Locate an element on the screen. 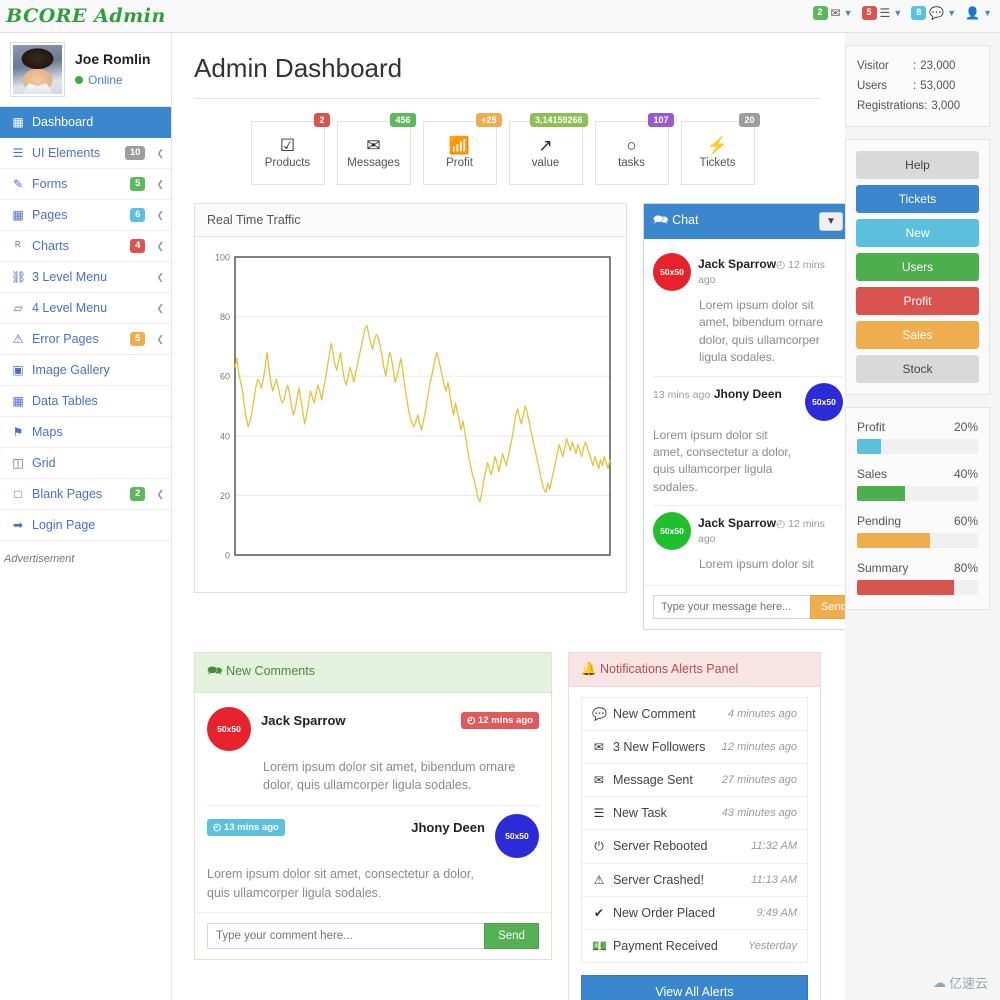  stat-tile-profit: +25 📶 Profit is located at coordinates (462, 149).